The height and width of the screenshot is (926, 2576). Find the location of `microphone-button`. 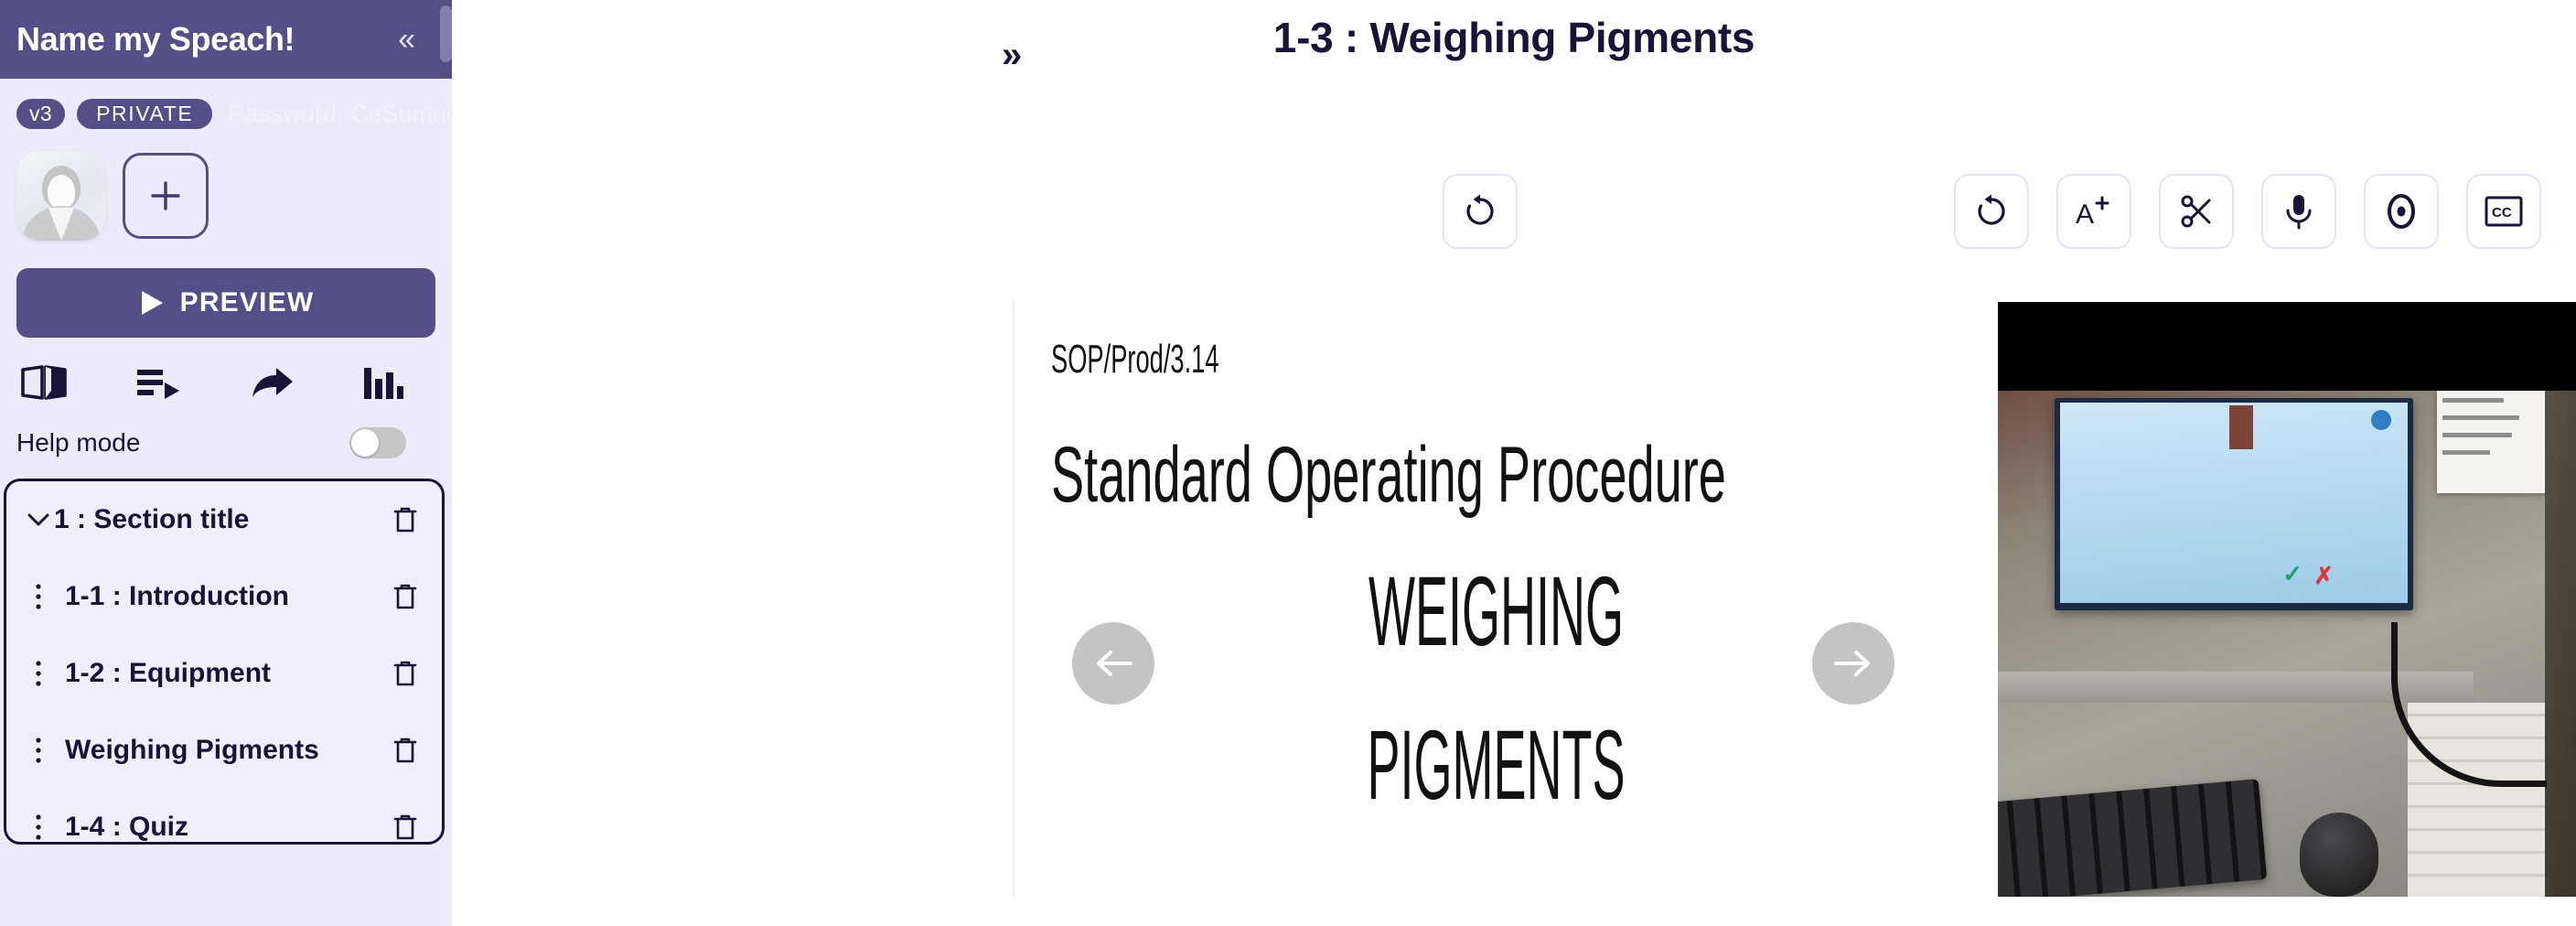

microphone-button is located at coordinates (2299, 211).